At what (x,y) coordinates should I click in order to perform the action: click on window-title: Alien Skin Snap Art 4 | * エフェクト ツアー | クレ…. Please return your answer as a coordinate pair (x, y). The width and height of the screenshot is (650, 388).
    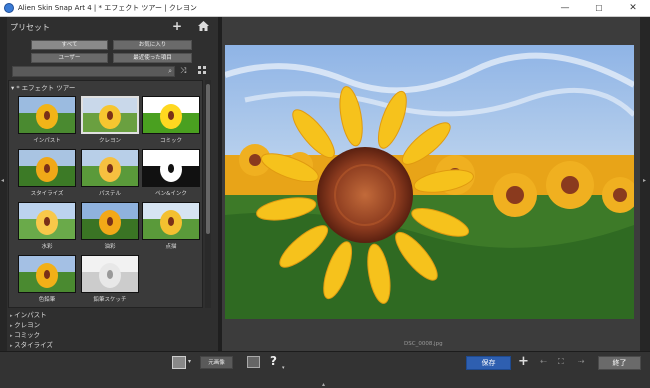
    Looking at the image, I should click on (107, 8).